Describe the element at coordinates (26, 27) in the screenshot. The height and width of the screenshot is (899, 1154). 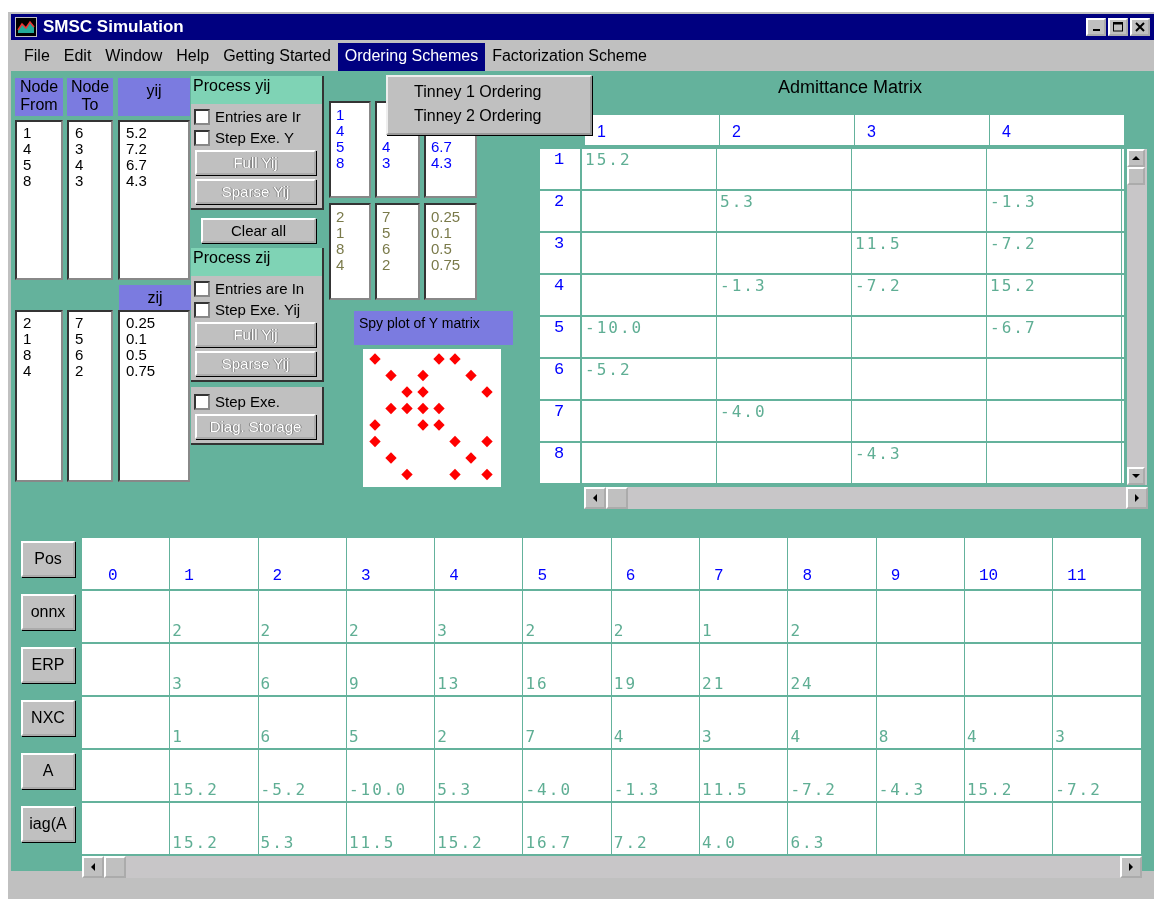
I see `app-icon` at that location.